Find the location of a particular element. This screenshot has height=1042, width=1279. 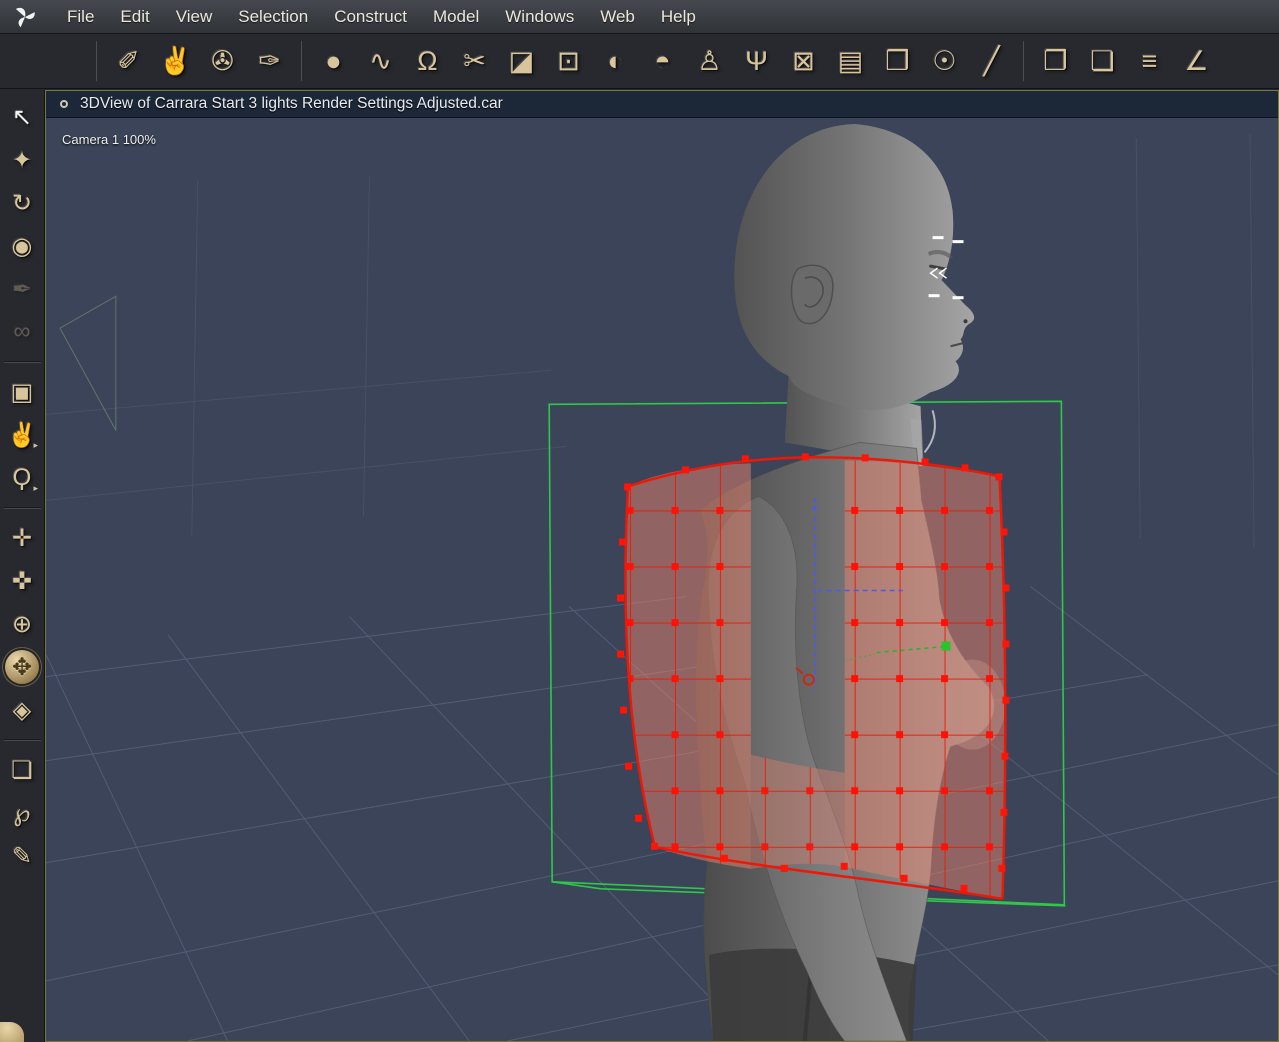

pan-hand-tool-icon: ✌ ▸ is located at coordinates (22, 435).